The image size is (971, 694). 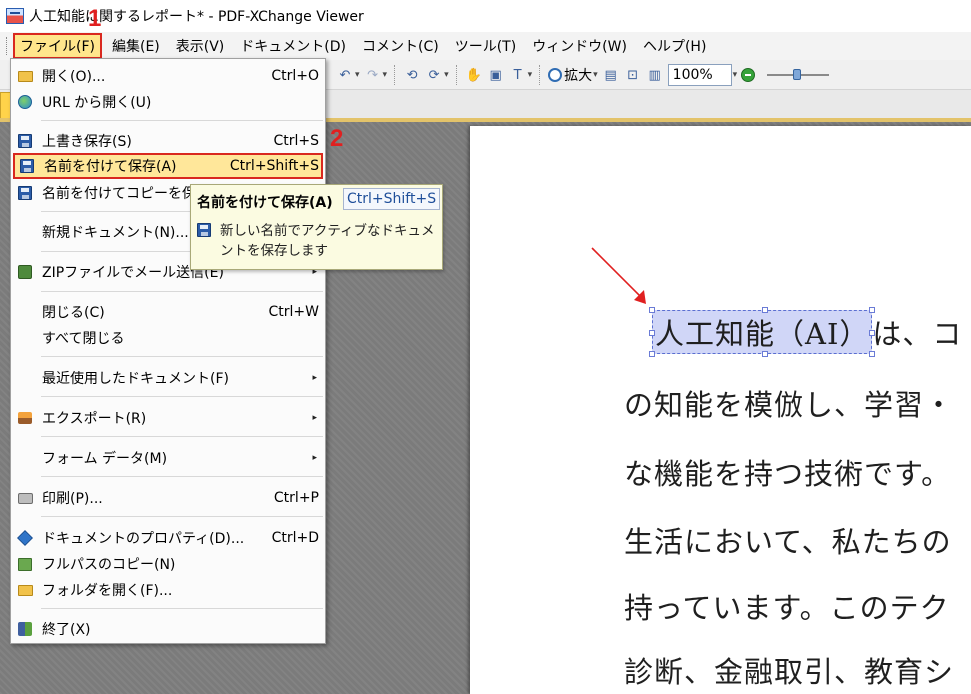 What do you see at coordinates (109, 565) in the screenshot?
I see `menu-item-label: フルパスのコピー(N)` at bounding box center [109, 565].